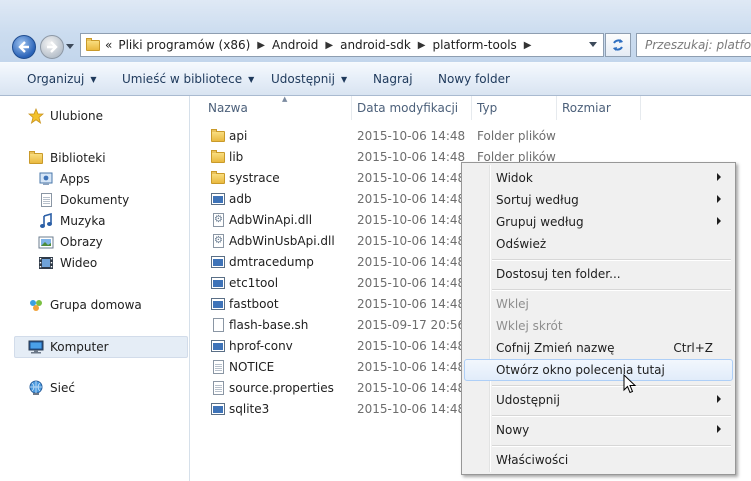 Image resolution: width=751 pixels, height=481 pixels. What do you see at coordinates (36, 347) in the screenshot?
I see `computer-icon` at bounding box center [36, 347].